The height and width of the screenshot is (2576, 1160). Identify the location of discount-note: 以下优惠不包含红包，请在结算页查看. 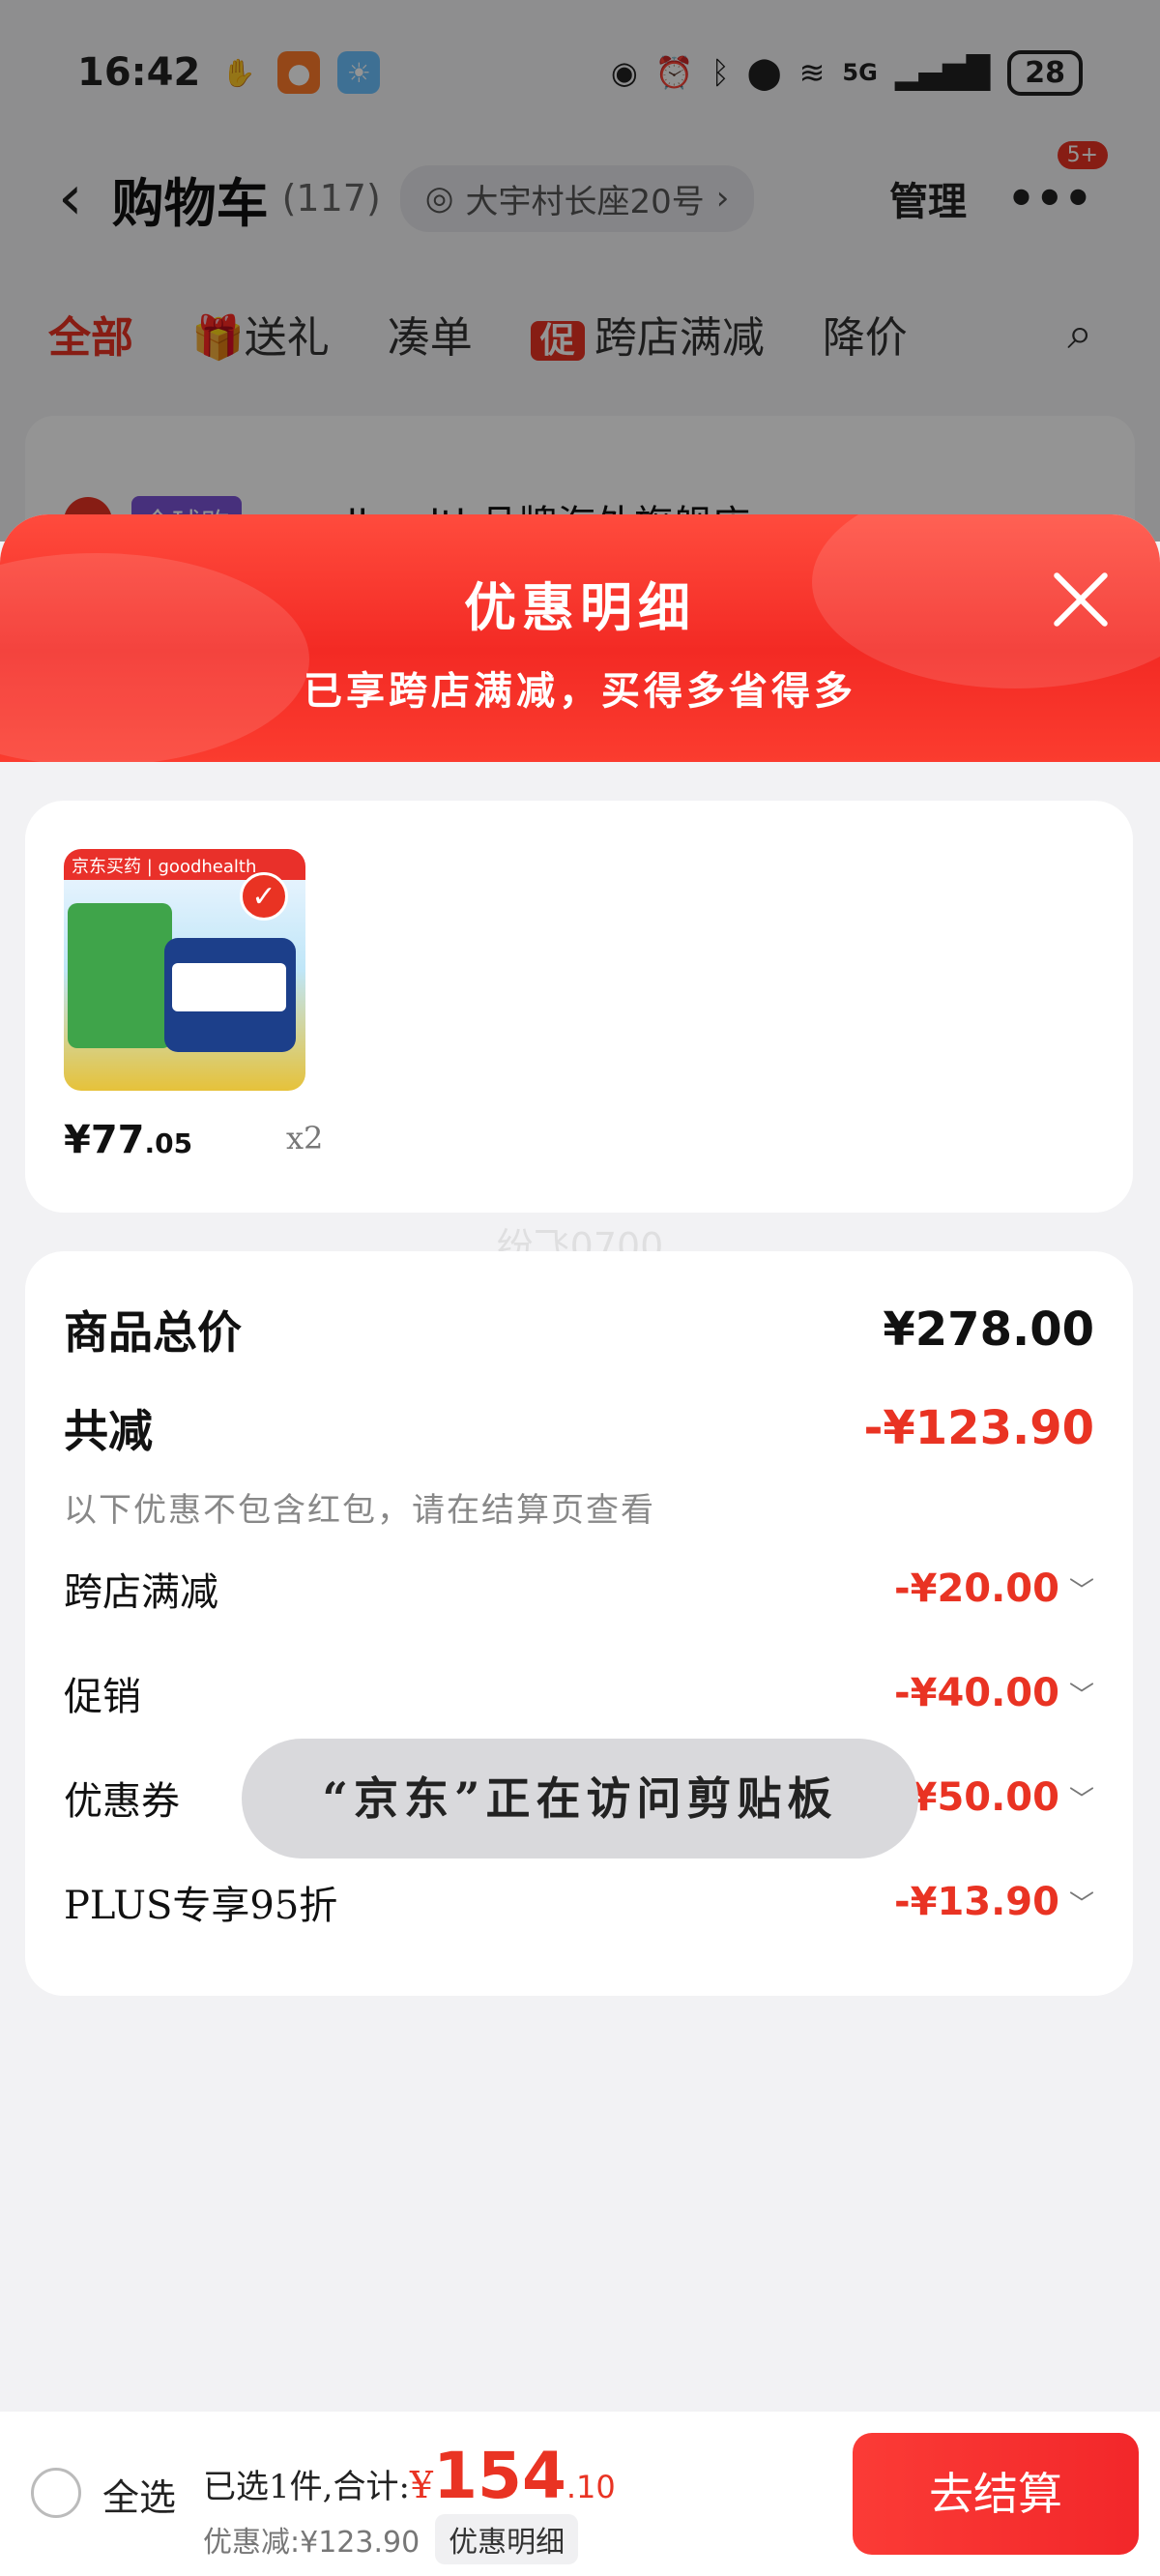
(360, 1510).